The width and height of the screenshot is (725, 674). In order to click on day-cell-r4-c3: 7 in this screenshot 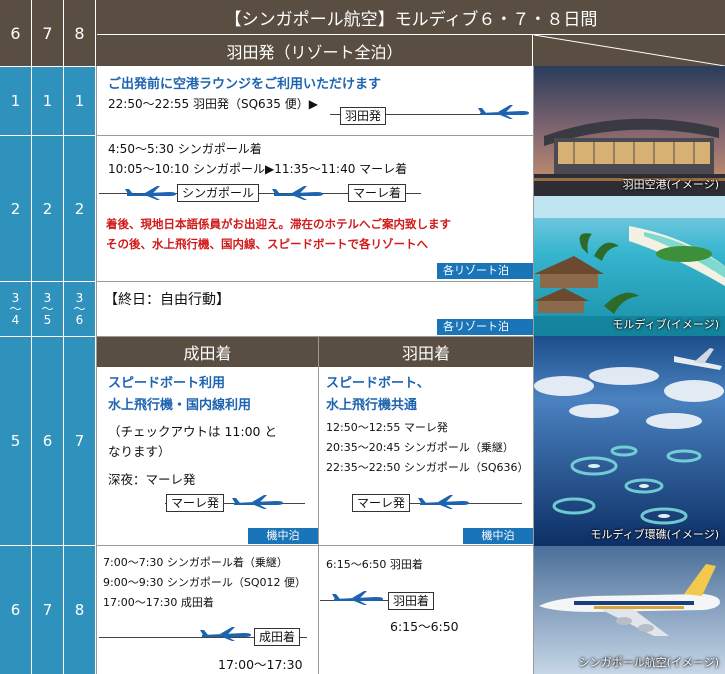, I will do `click(79, 441)`.